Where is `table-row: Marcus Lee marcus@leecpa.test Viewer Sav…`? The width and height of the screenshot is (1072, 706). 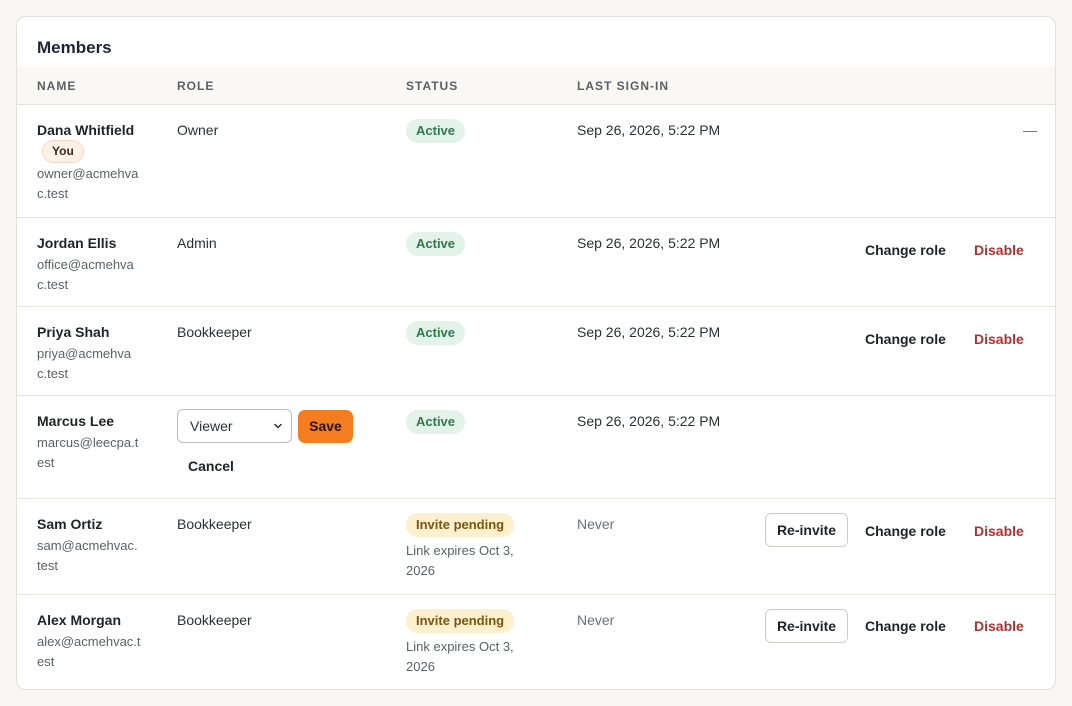 table-row: Marcus Lee marcus@leecpa.test Viewer Sav… is located at coordinates (536, 447).